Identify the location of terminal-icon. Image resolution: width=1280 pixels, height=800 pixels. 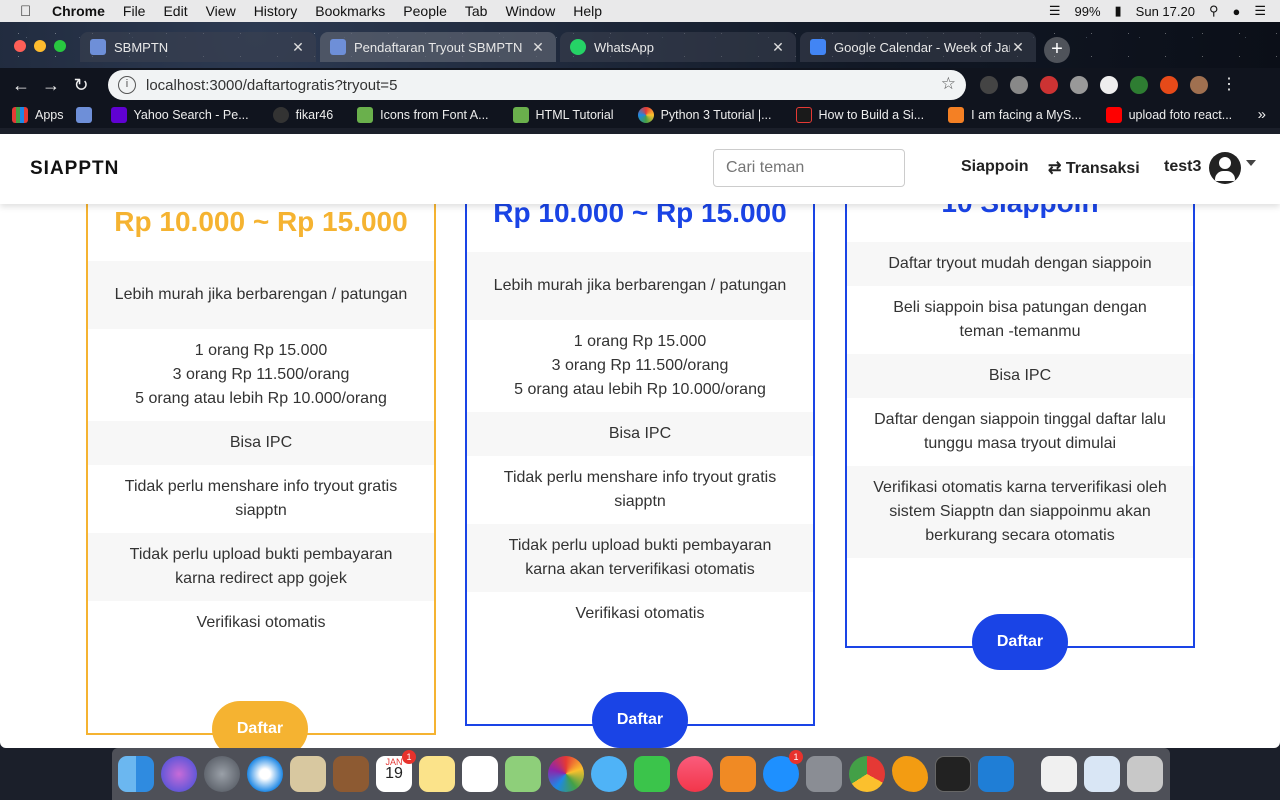
(953, 774).